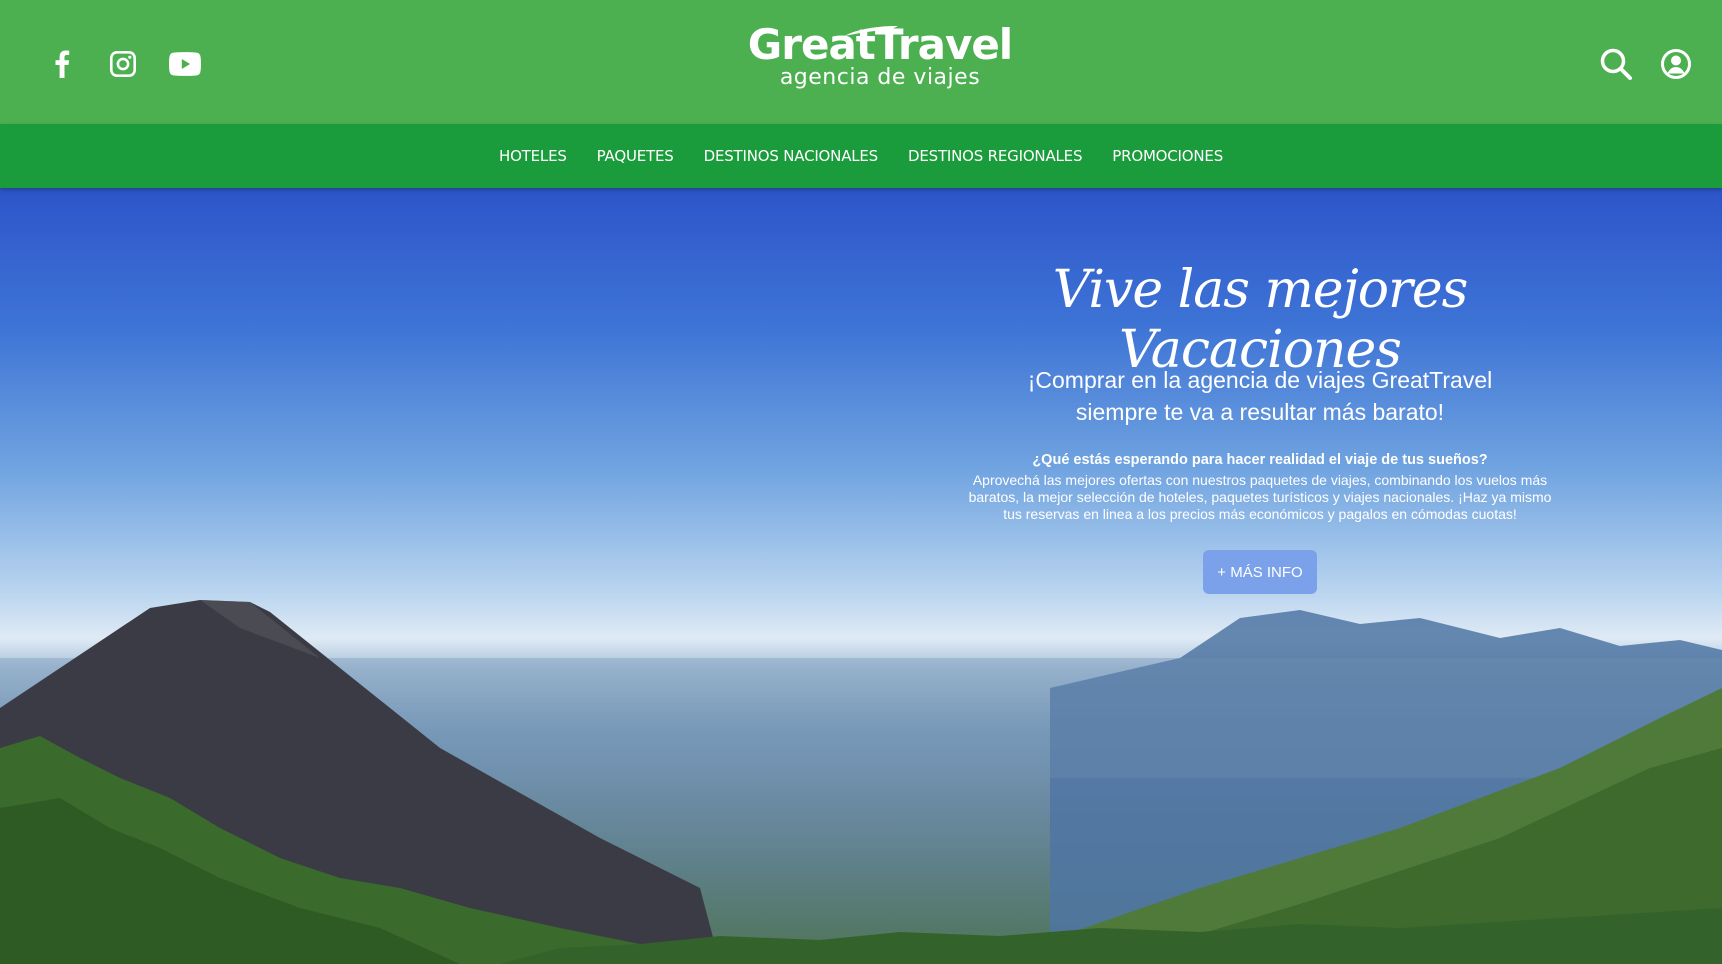  Describe the element at coordinates (62, 64) in the screenshot. I see `facebook-icon` at that location.